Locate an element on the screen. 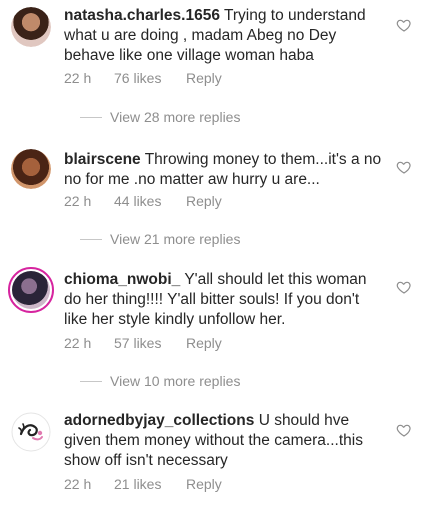 The height and width of the screenshot is (509, 428). comment-username: blairscene is located at coordinates (102, 159).